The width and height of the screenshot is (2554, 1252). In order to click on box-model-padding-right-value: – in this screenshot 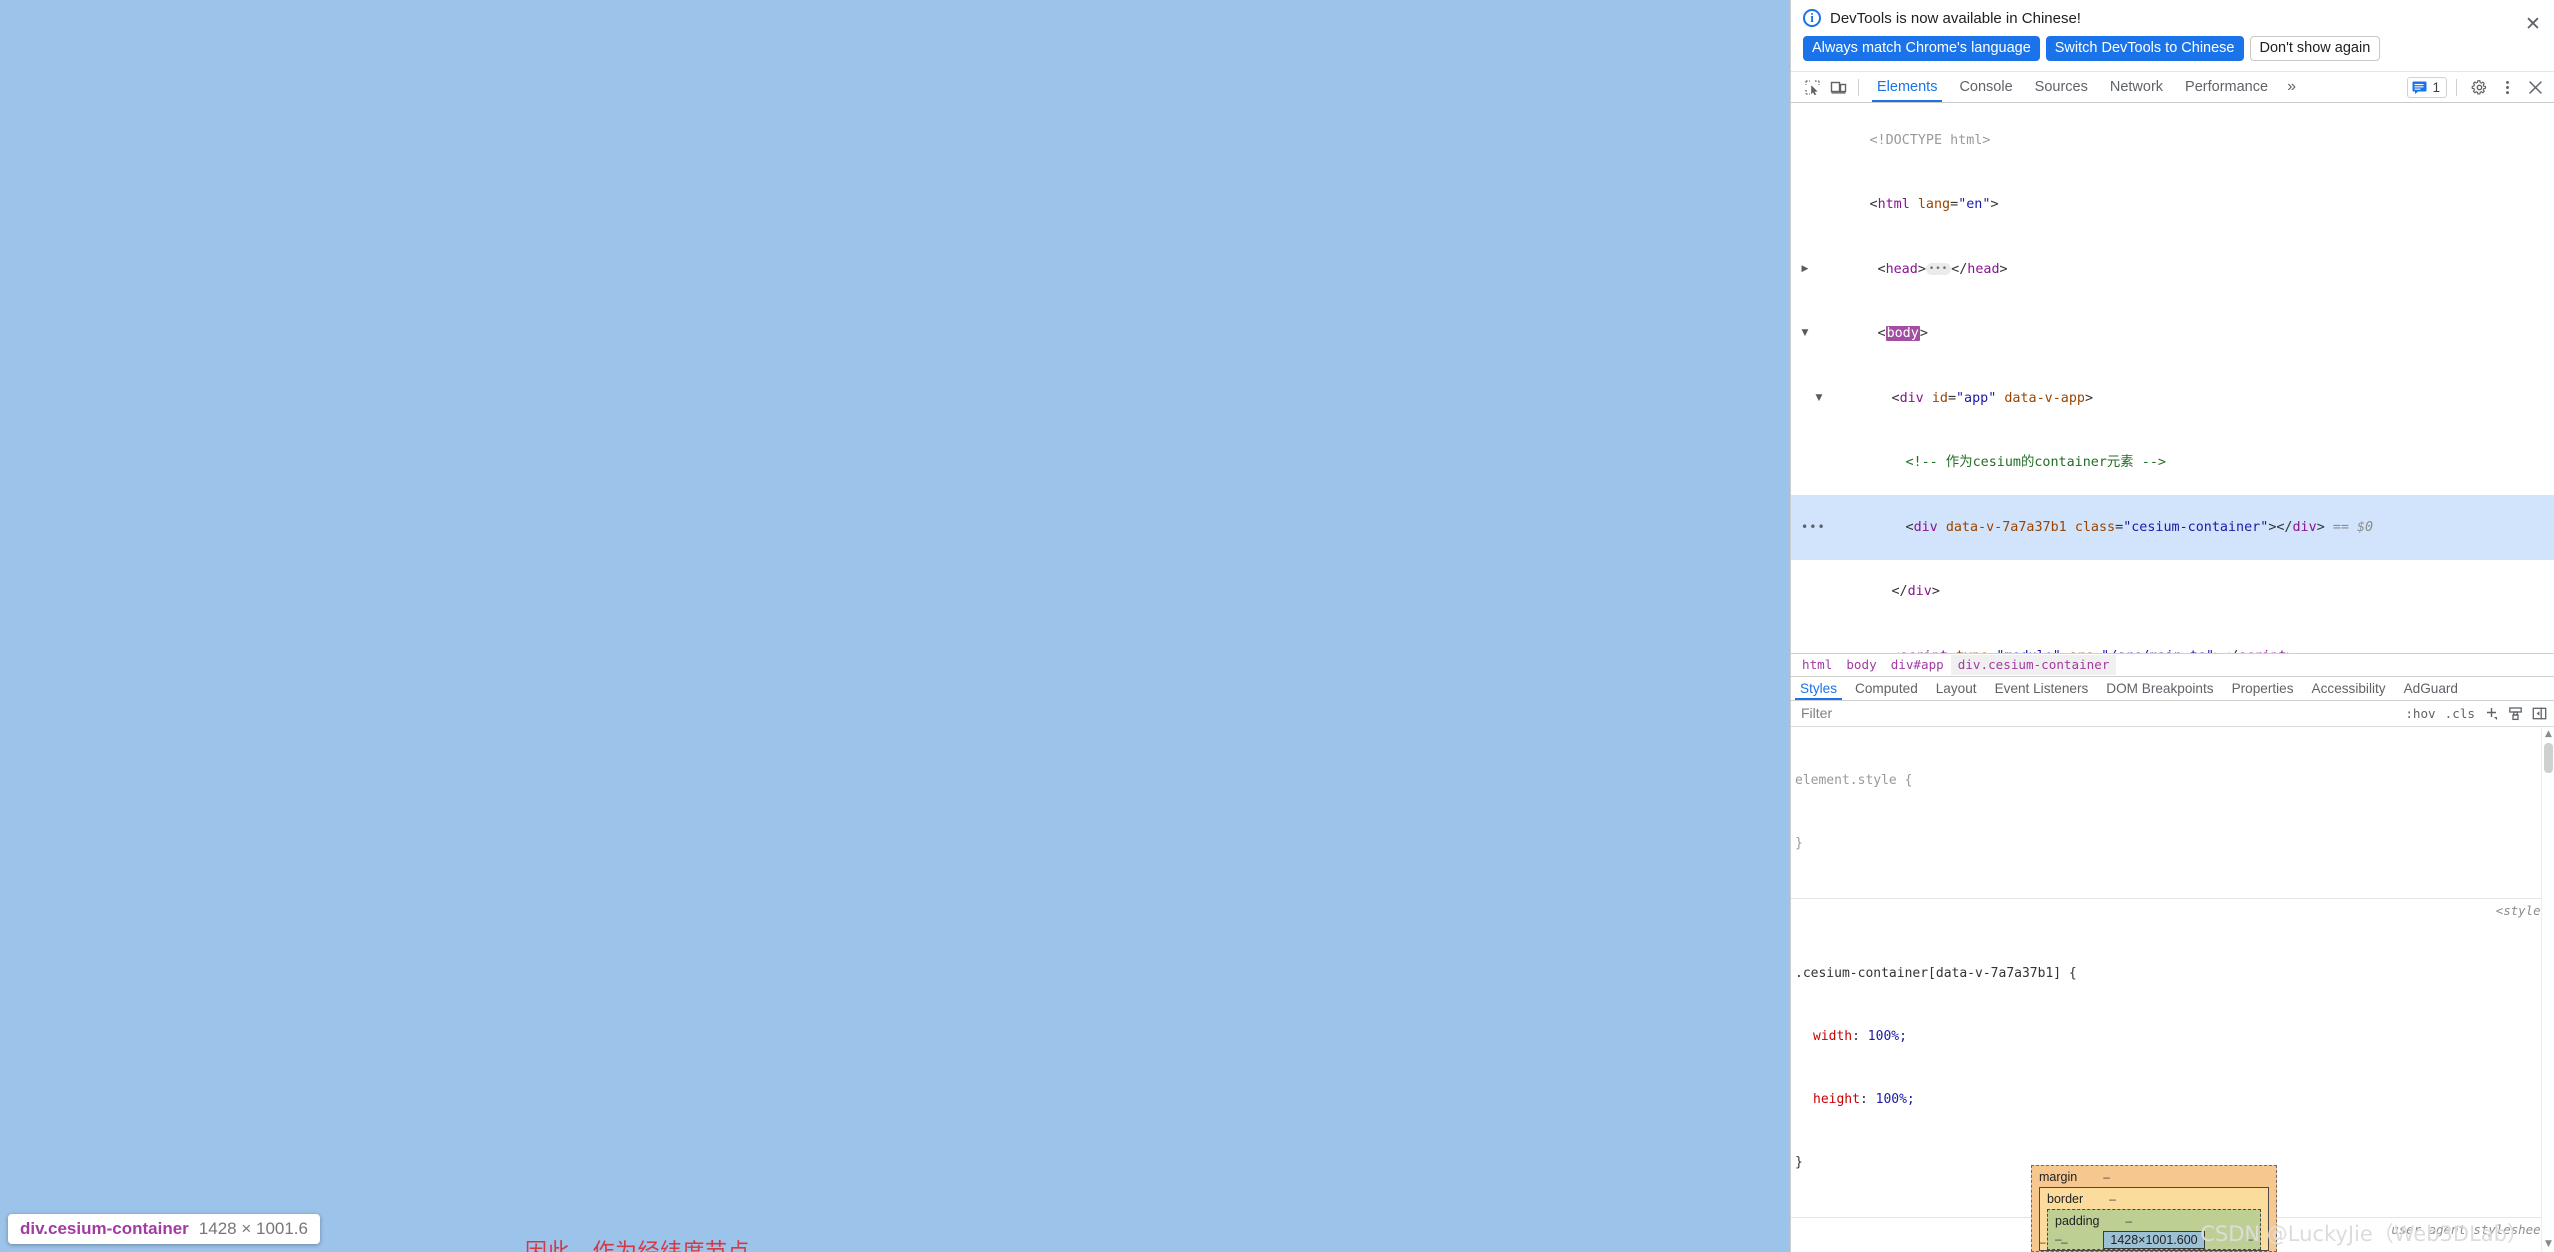, I will do `click(2249, 1239)`.